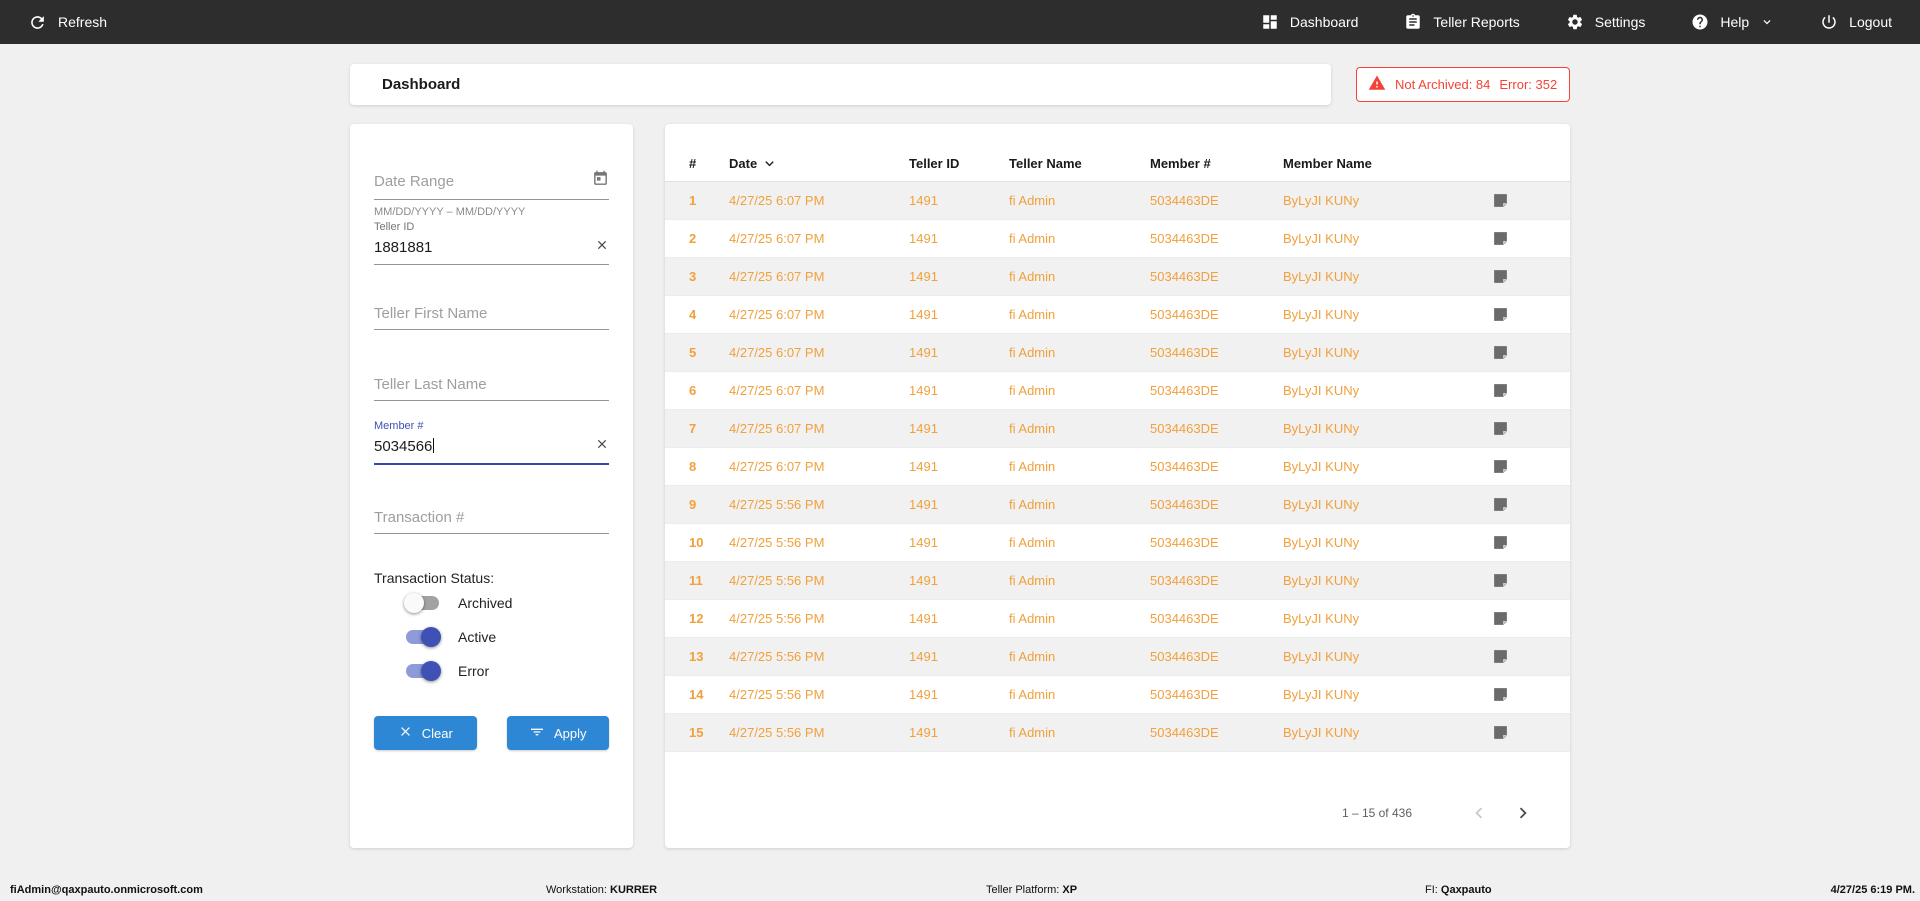  I want to click on cell-row-number: 9, so click(693, 504).